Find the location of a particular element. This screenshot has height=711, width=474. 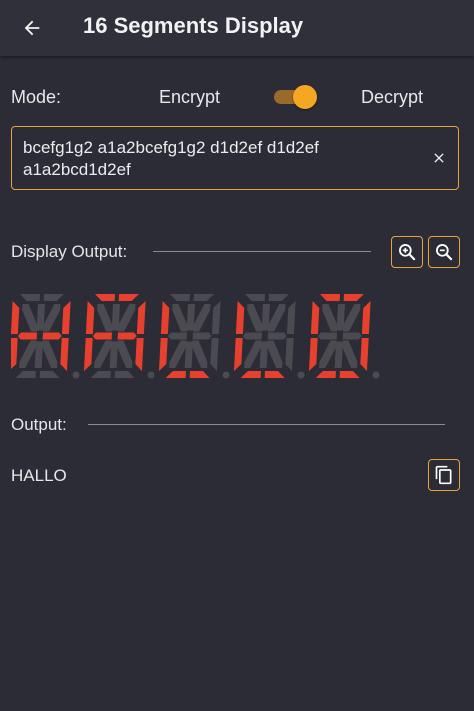

mode-row: Mode: Encrypt Decrypt is located at coordinates (237, 98).